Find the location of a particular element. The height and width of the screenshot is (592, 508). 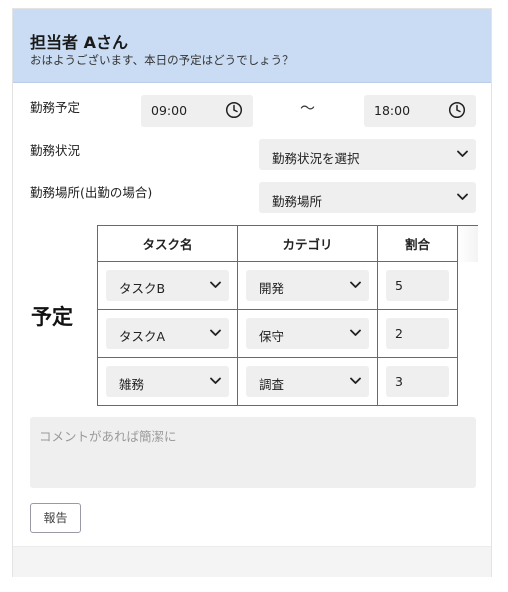

work-status-label: 勤務状況 is located at coordinates (55, 150).